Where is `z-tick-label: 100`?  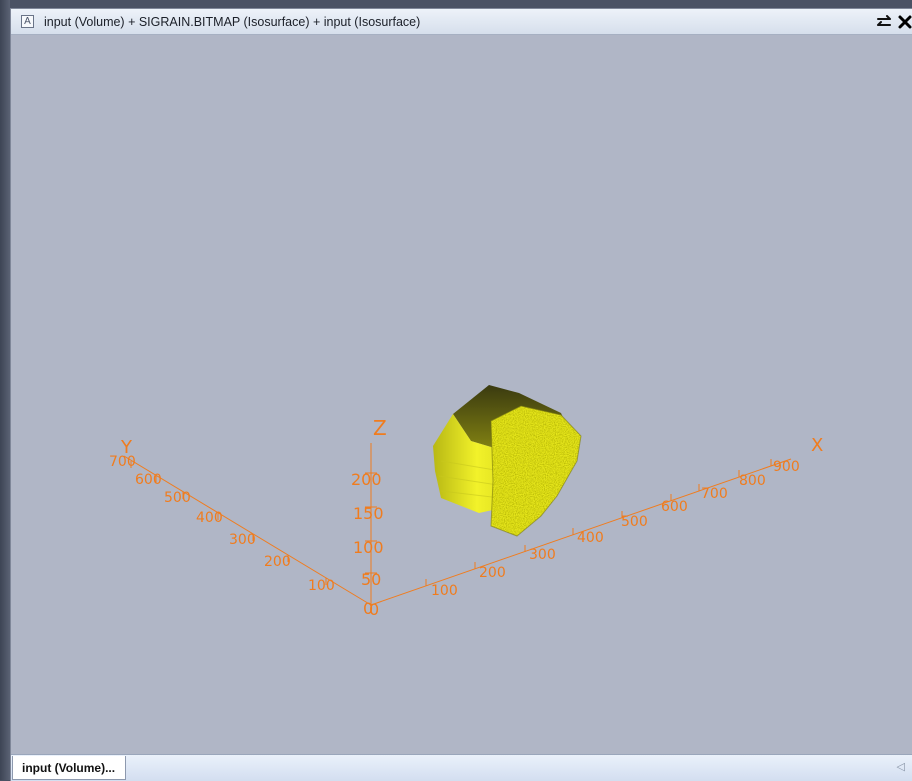 z-tick-label: 100 is located at coordinates (368, 547).